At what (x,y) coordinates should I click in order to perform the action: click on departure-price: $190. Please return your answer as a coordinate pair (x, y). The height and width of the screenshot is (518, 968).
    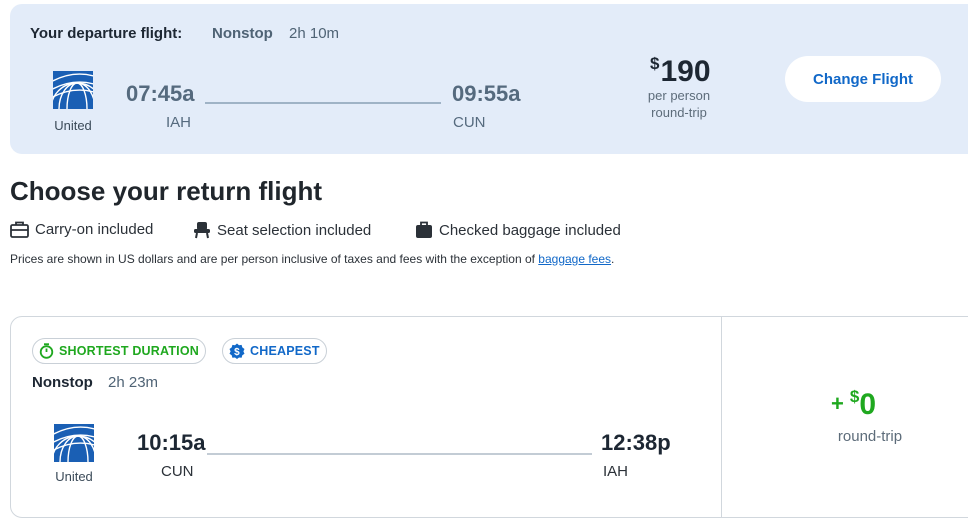
    Looking at the image, I should click on (680, 71).